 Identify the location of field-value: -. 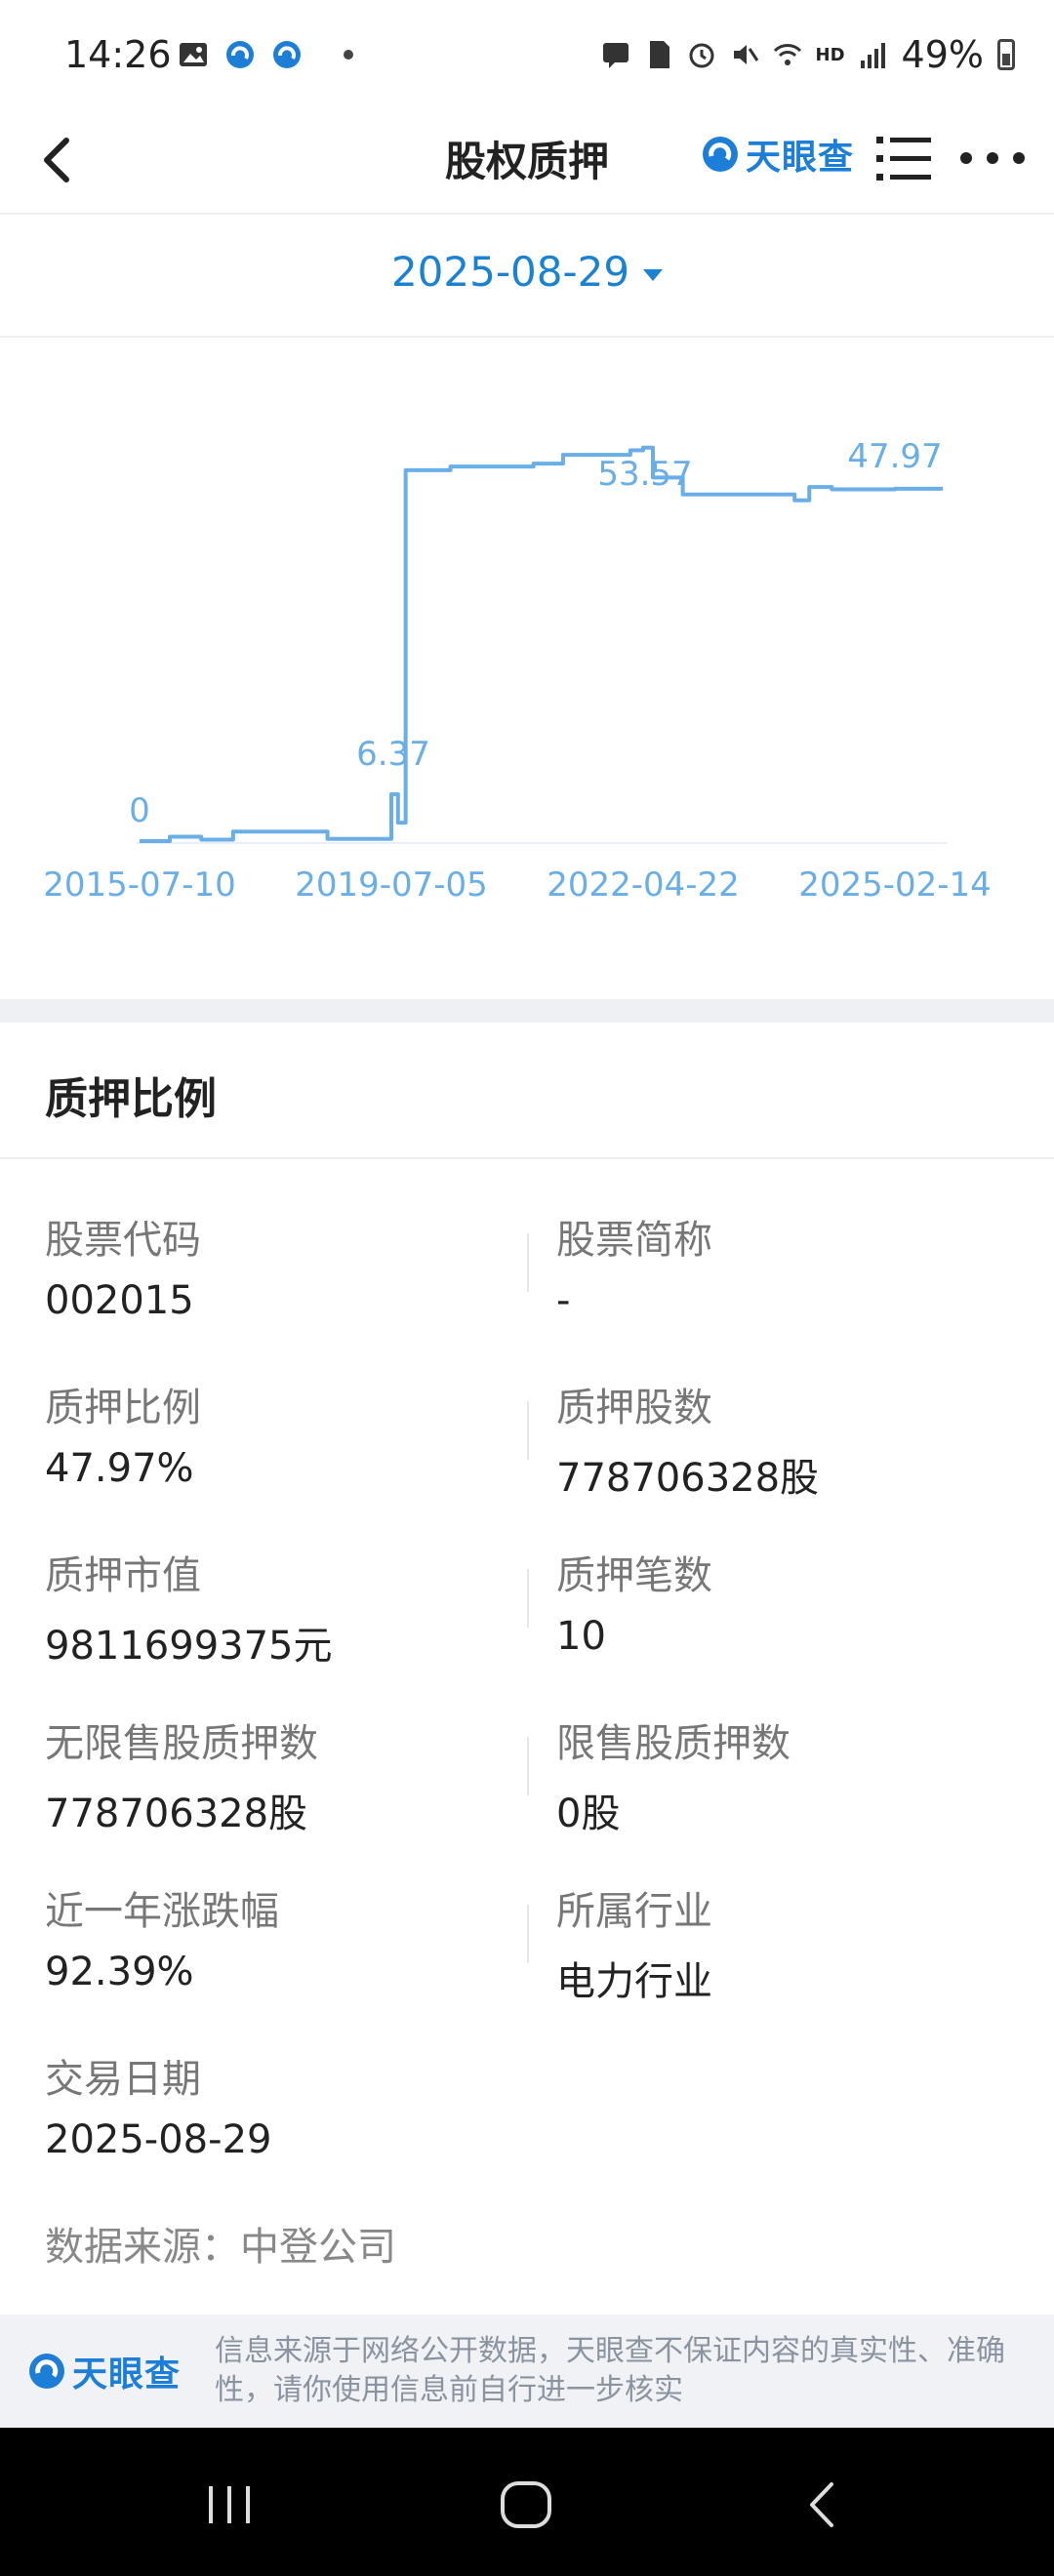
(563, 1300).